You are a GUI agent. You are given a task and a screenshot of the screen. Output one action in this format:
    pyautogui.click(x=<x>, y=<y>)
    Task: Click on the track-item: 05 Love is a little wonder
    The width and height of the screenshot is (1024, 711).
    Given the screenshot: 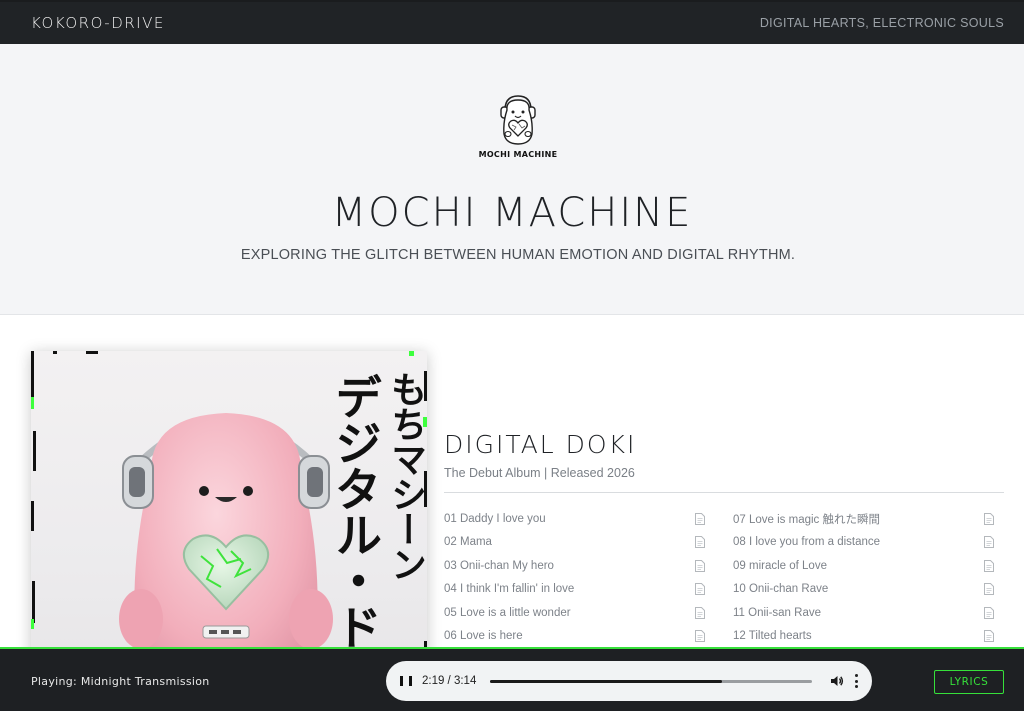 What is the action you would take?
    pyautogui.click(x=575, y=613)
    